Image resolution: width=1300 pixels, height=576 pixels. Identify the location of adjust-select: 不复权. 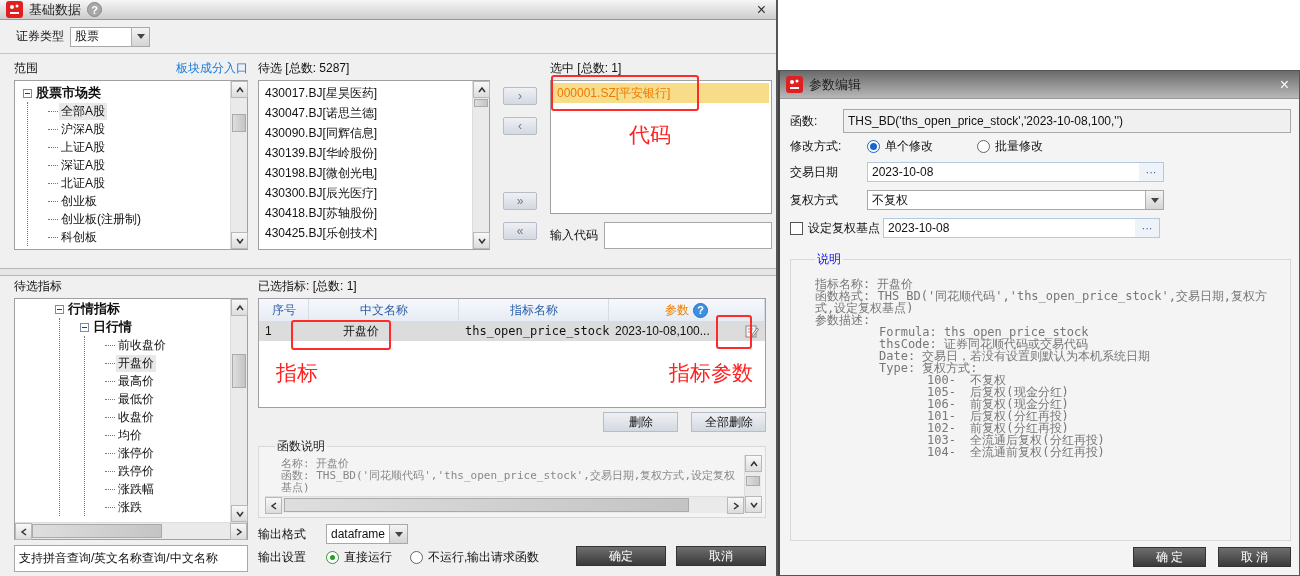
(1015, 200).